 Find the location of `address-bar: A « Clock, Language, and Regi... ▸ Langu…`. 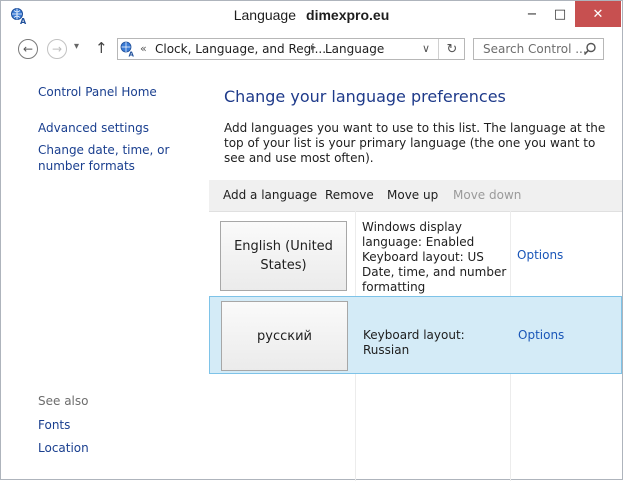

address-bar: A « Clock, Language, and Regi... ▸ Langu… is located at coordinates (291, 49).